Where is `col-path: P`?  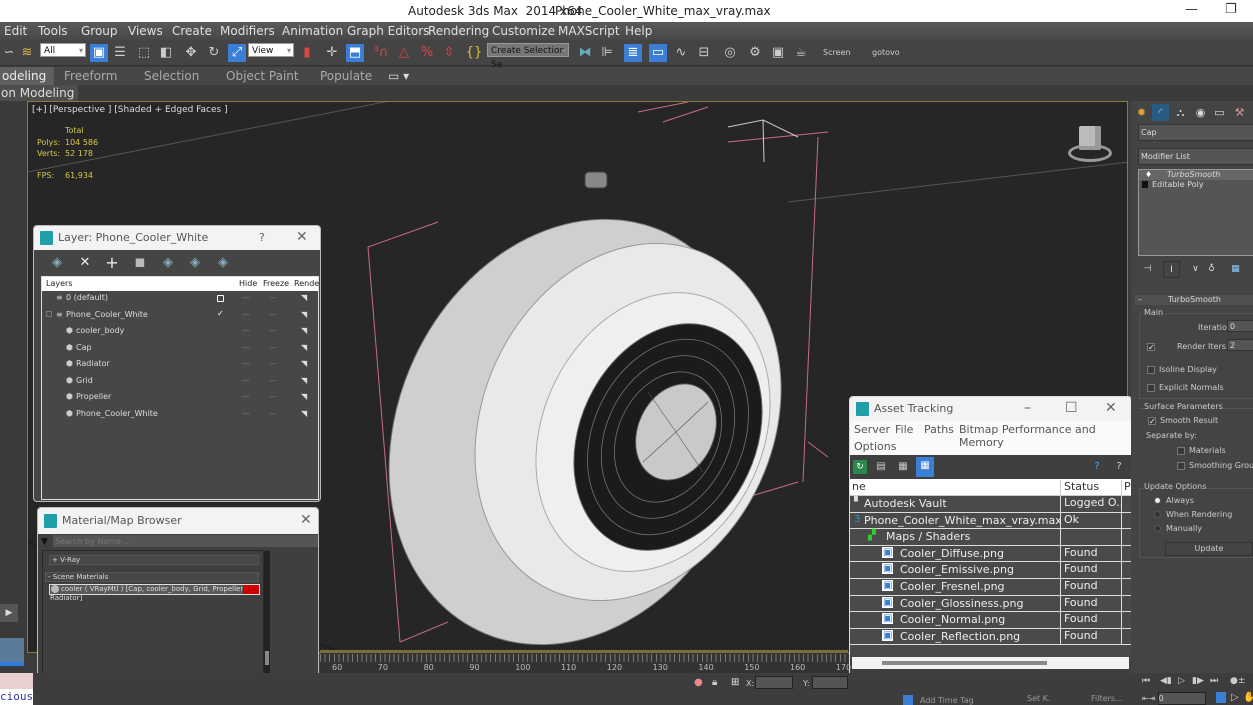 col-path: P is located at coordinates (1126, 488).